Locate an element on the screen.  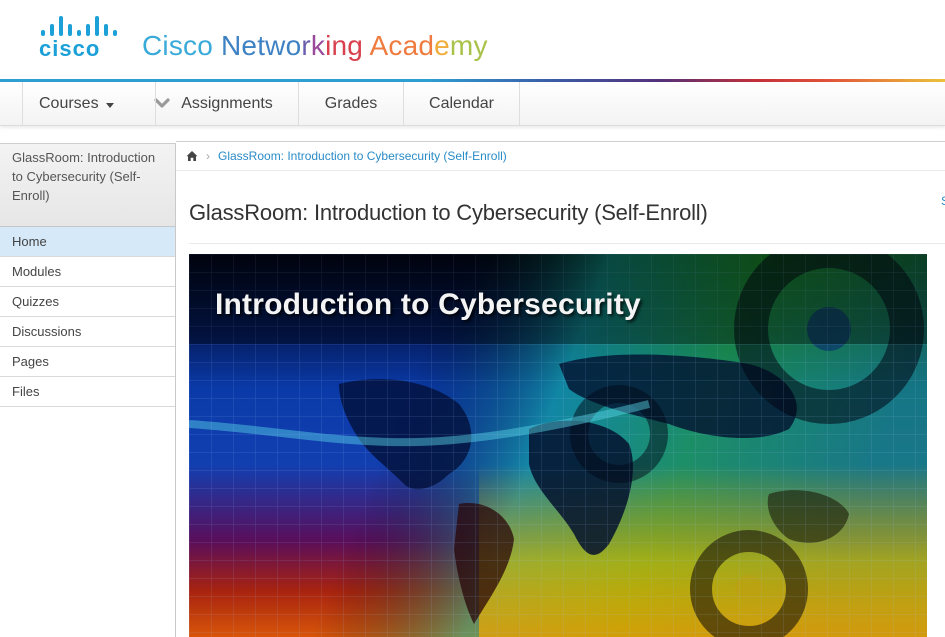
title-divider is located at coordinates (567, 243).